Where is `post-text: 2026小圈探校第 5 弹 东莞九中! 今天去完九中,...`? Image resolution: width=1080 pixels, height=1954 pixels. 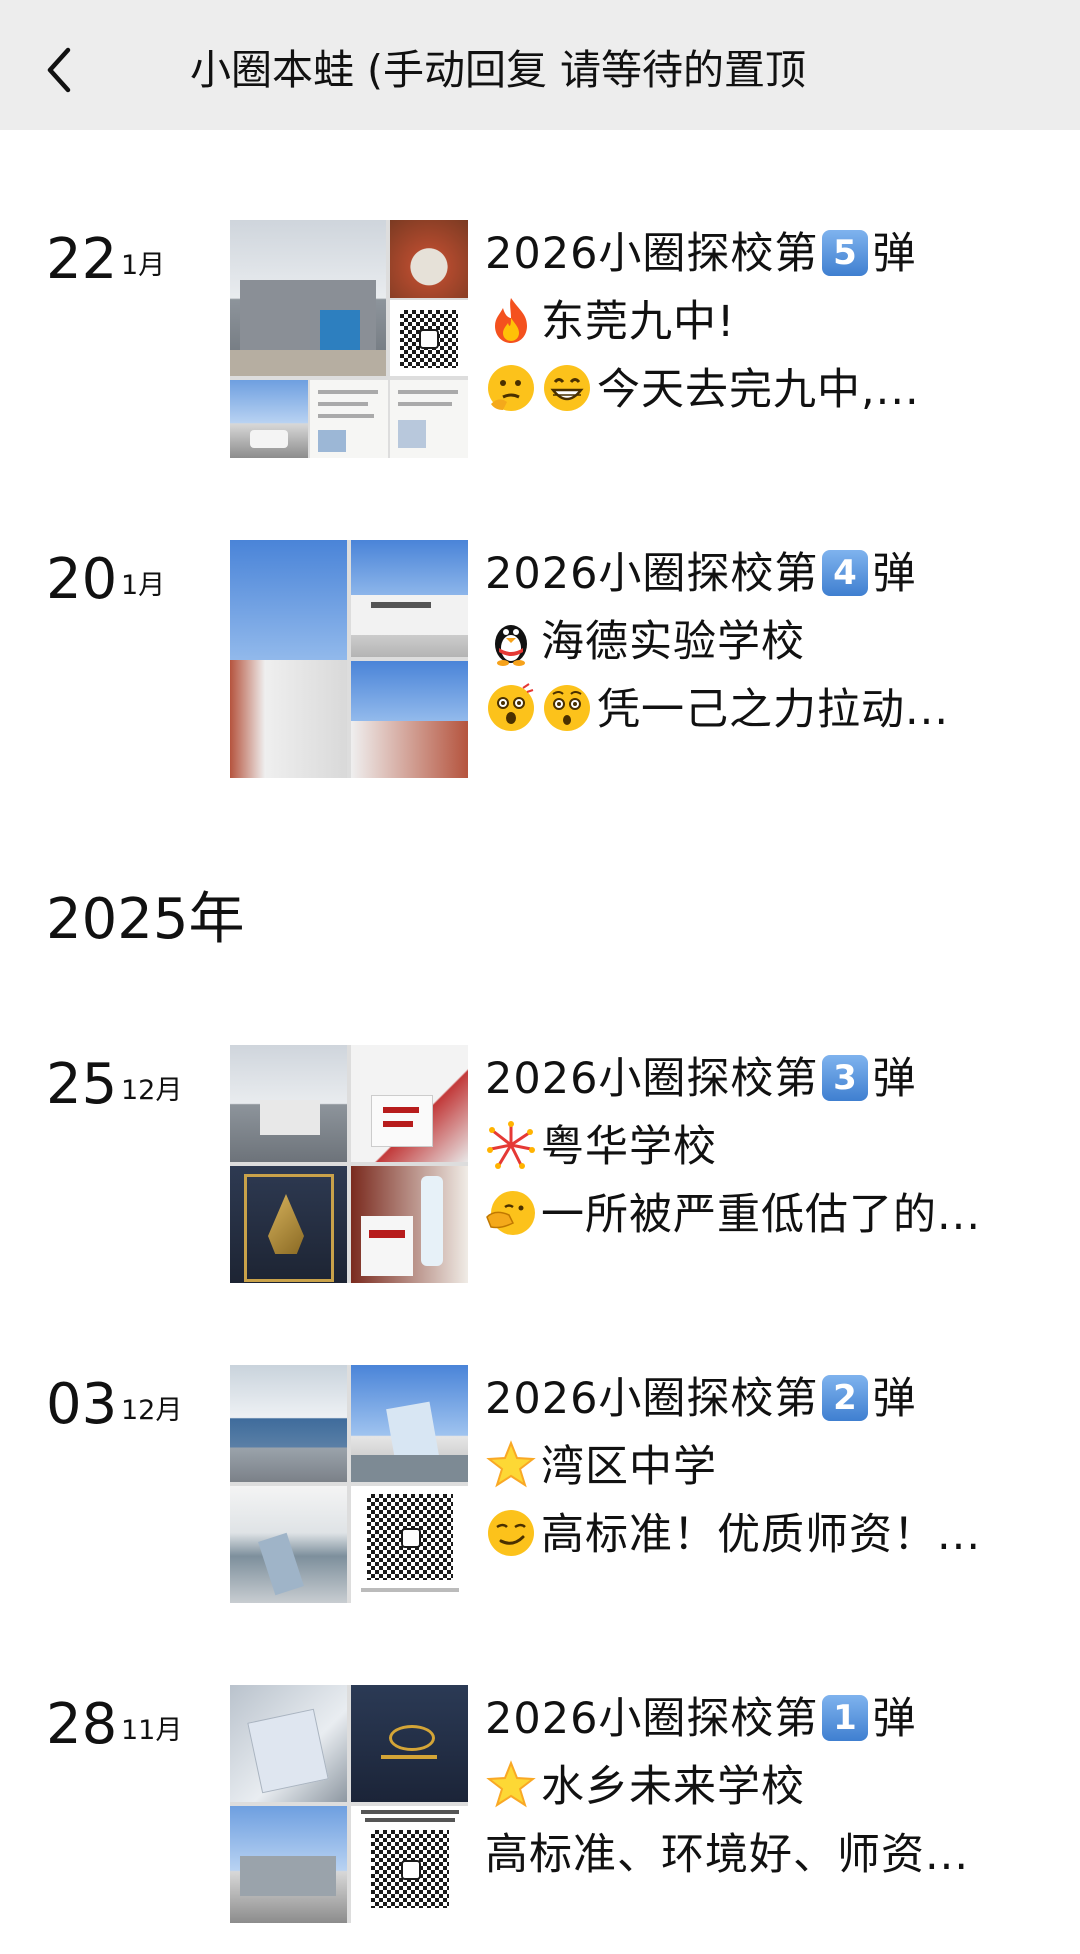 post-text: 2026小圈探校第 5 弹 东莞九中! 今天去完九中,... is located at coordinates (775, 322).